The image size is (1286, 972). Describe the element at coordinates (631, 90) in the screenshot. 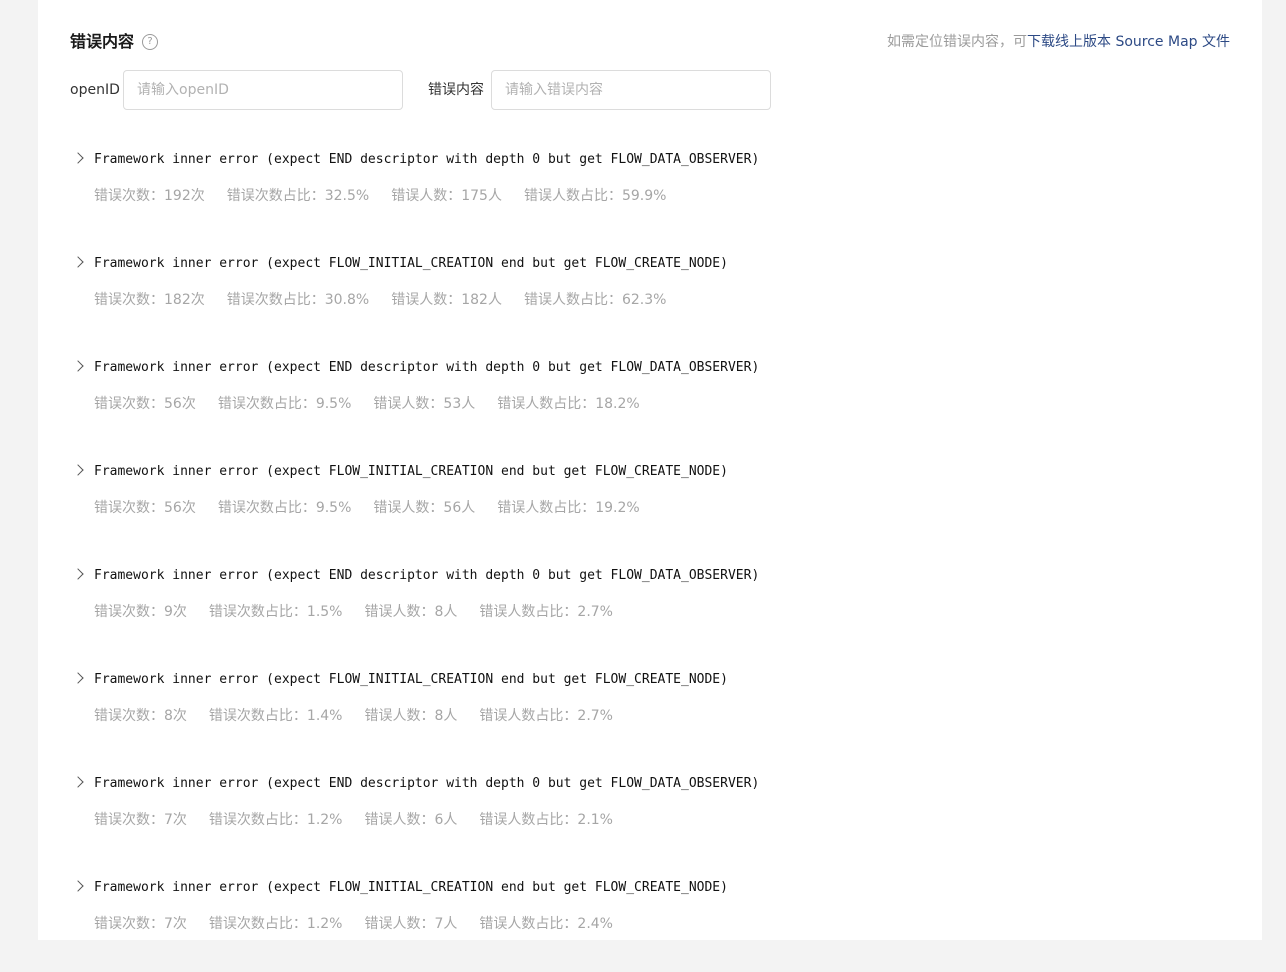

I see `error-content-input` at that location.